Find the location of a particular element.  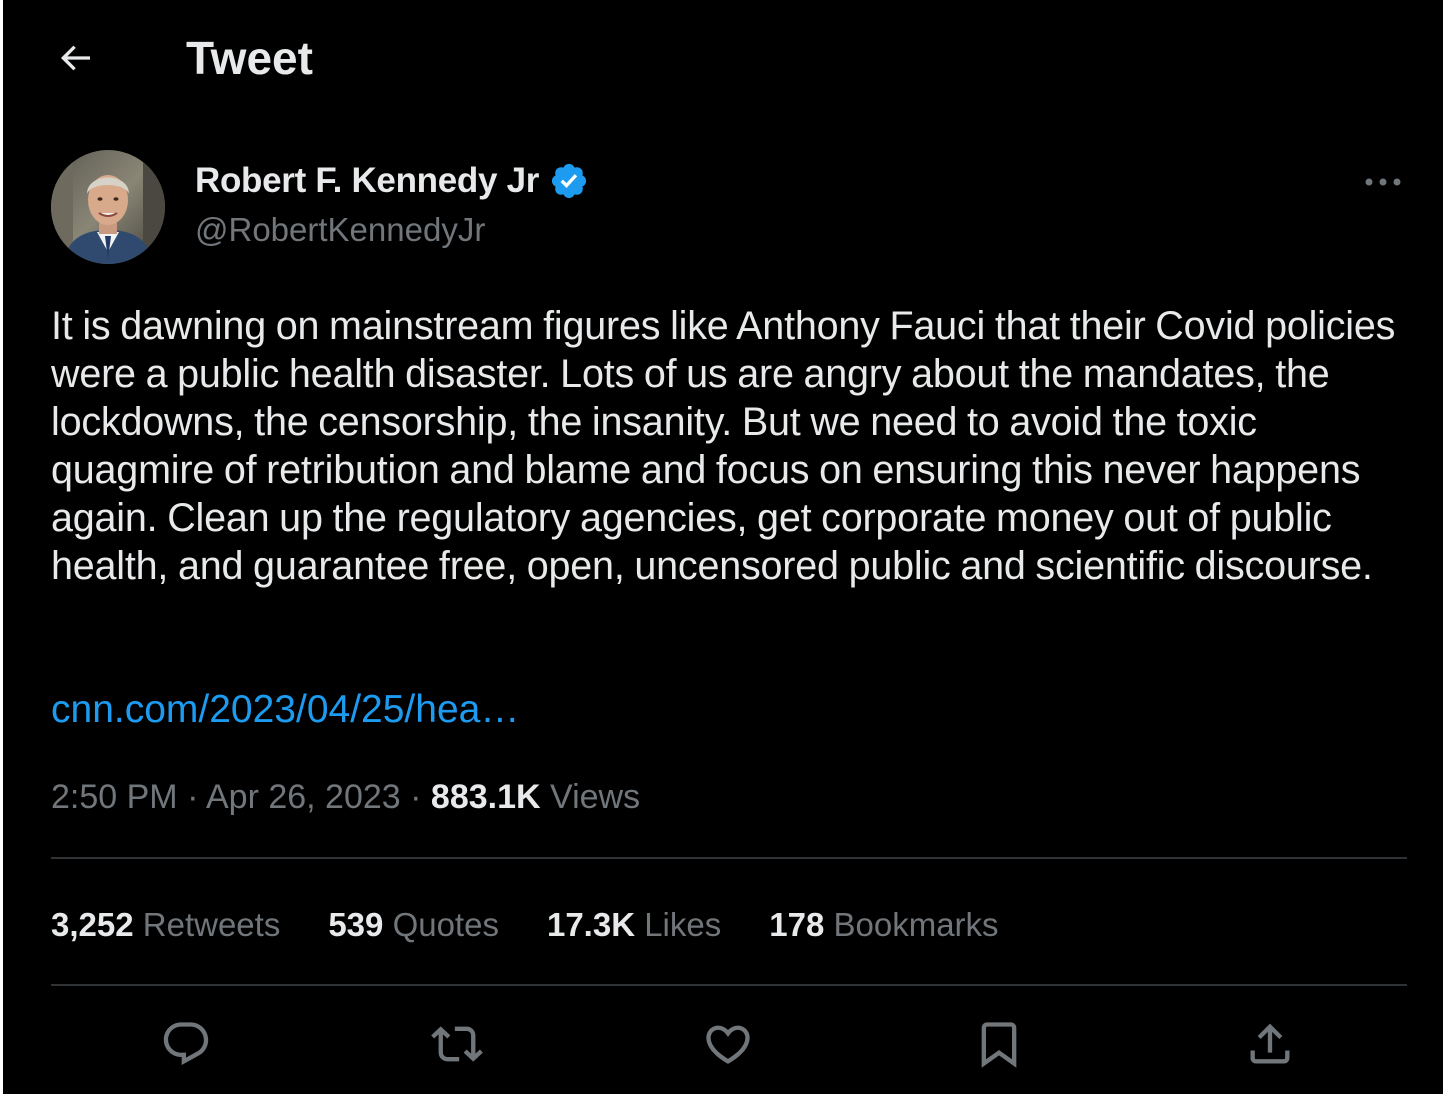

like-button is located at coordinates (728, 1044).